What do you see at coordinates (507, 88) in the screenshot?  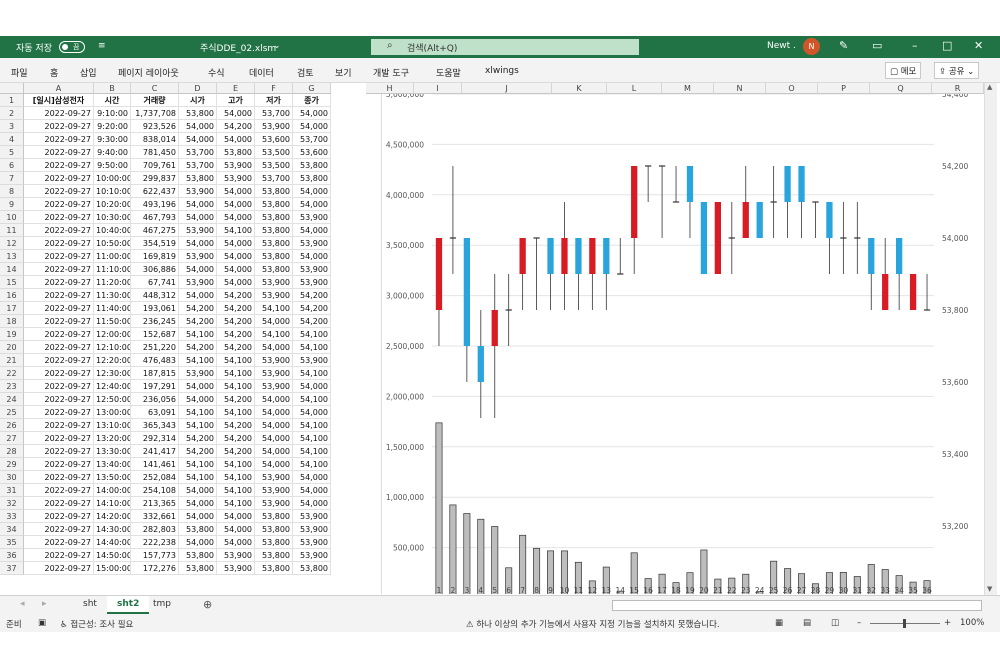 I see `column-header: J` at bounding box center [507, 88].